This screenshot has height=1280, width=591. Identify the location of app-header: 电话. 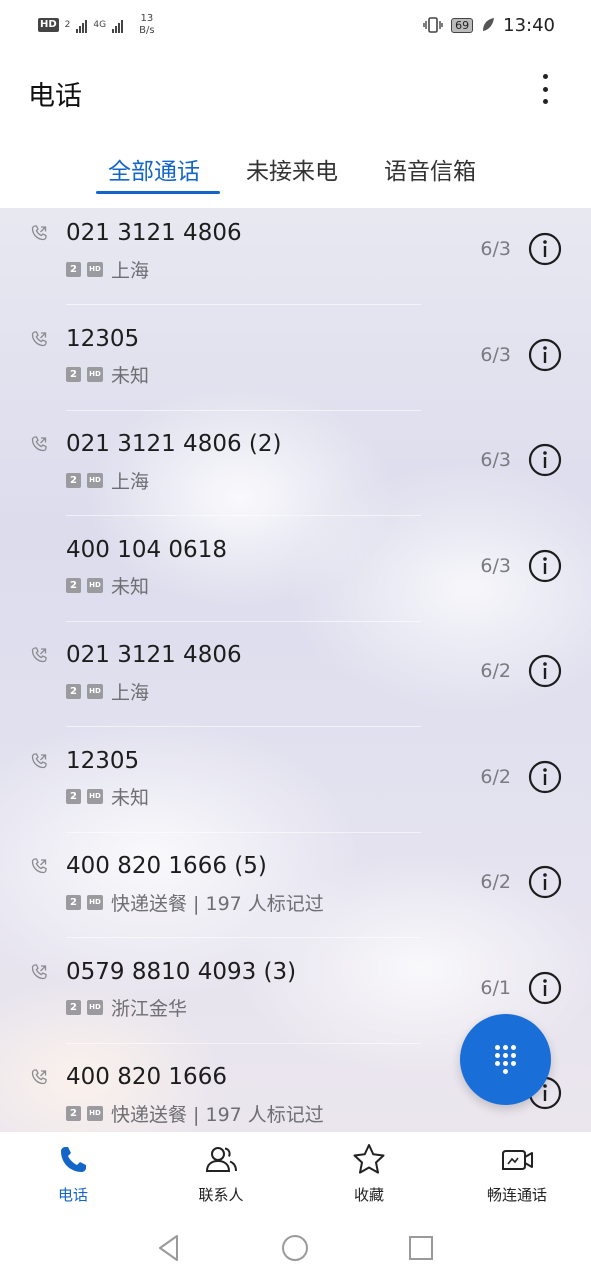
(295, 92).